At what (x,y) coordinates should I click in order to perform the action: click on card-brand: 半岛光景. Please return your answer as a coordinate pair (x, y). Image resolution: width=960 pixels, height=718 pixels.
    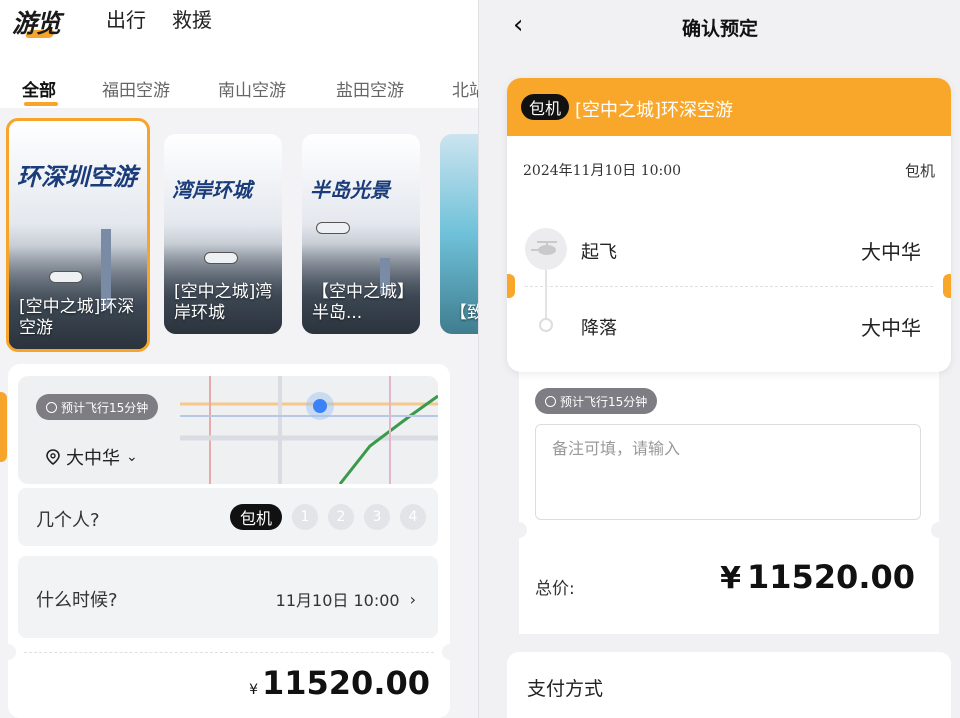
    Looking at the image, I should click on (350, 190).